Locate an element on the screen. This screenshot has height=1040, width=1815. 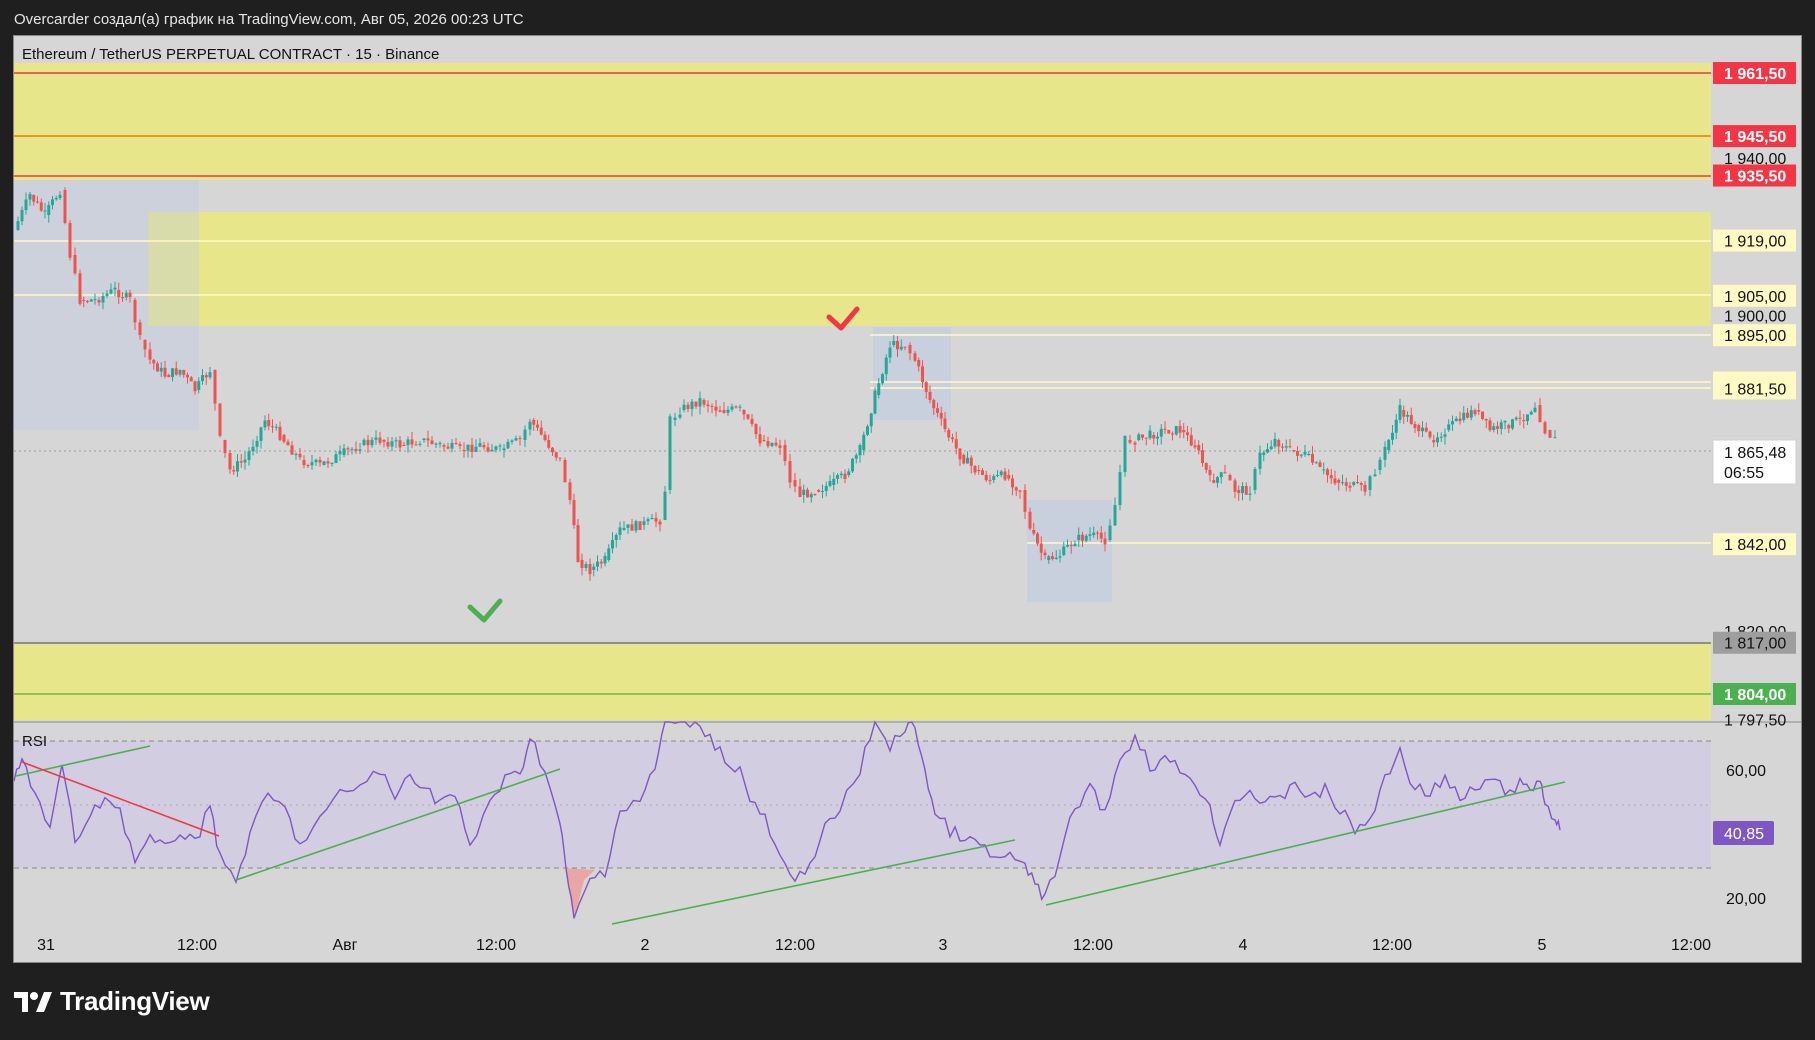
supply-zone-top is located at coordinates (862, 121).